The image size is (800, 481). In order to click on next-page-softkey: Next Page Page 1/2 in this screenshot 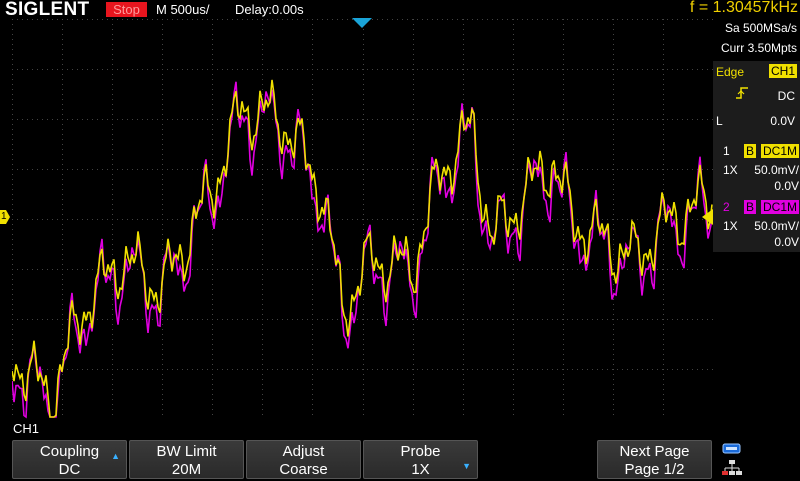, I will do `click(654, 459)`.